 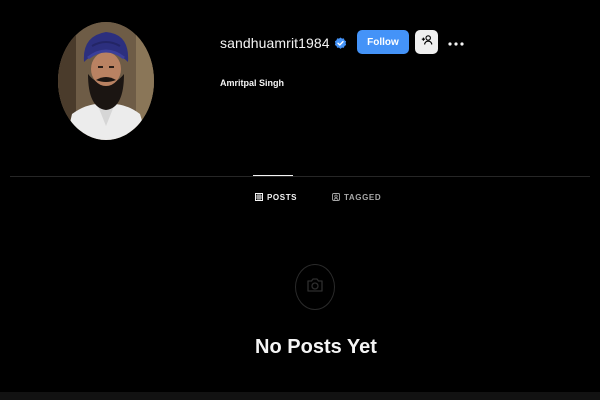 I want to click on full-name: Amritpal Singh, so click(x=252, y=83).